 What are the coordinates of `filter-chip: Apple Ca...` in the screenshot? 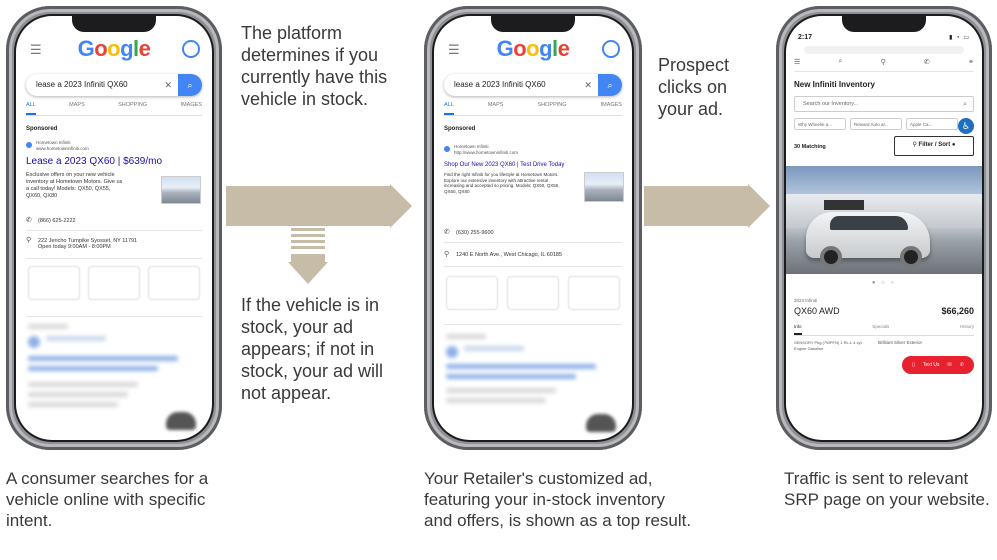 It's located at (932, 124).